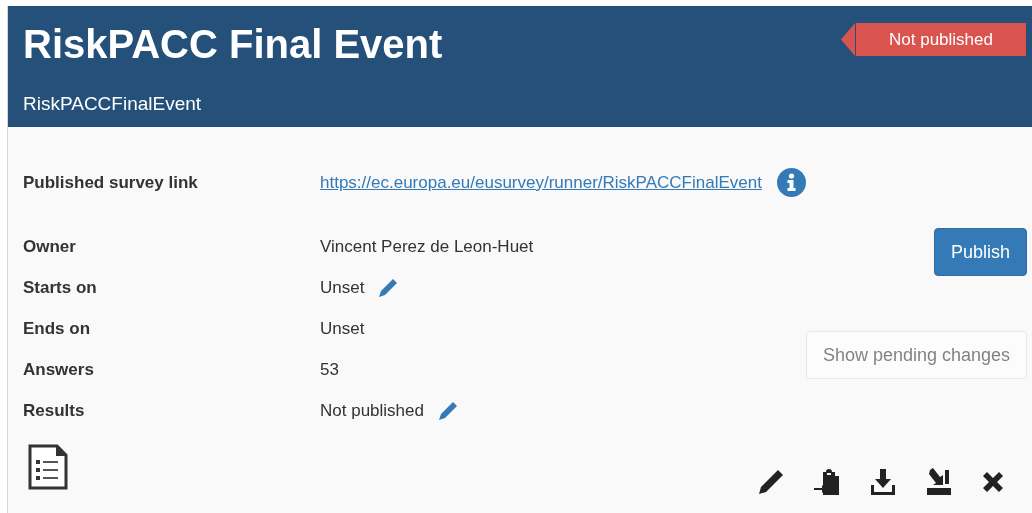 This screenshot has height=513, width=1032. Describe the element at coordinates (981, 252) in the screenshot. I see `publish-button: Publish` at that location.